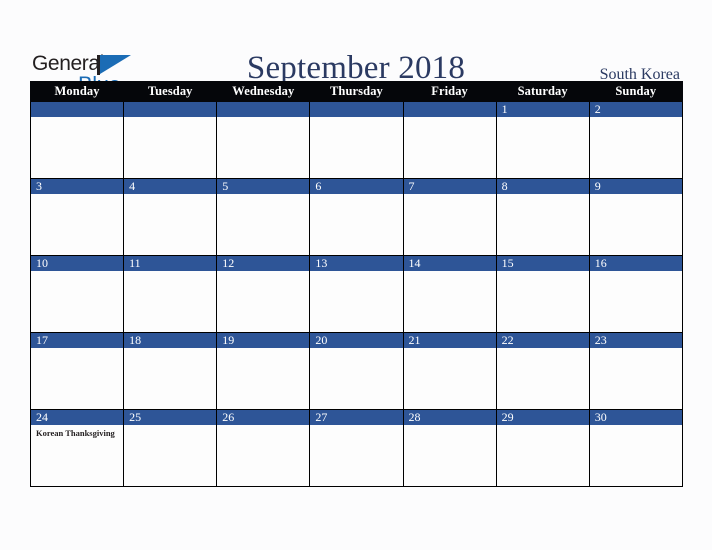 The image size is (712, 550). I want to click on calendar-day-cell-15: 15, so click(542, 294).